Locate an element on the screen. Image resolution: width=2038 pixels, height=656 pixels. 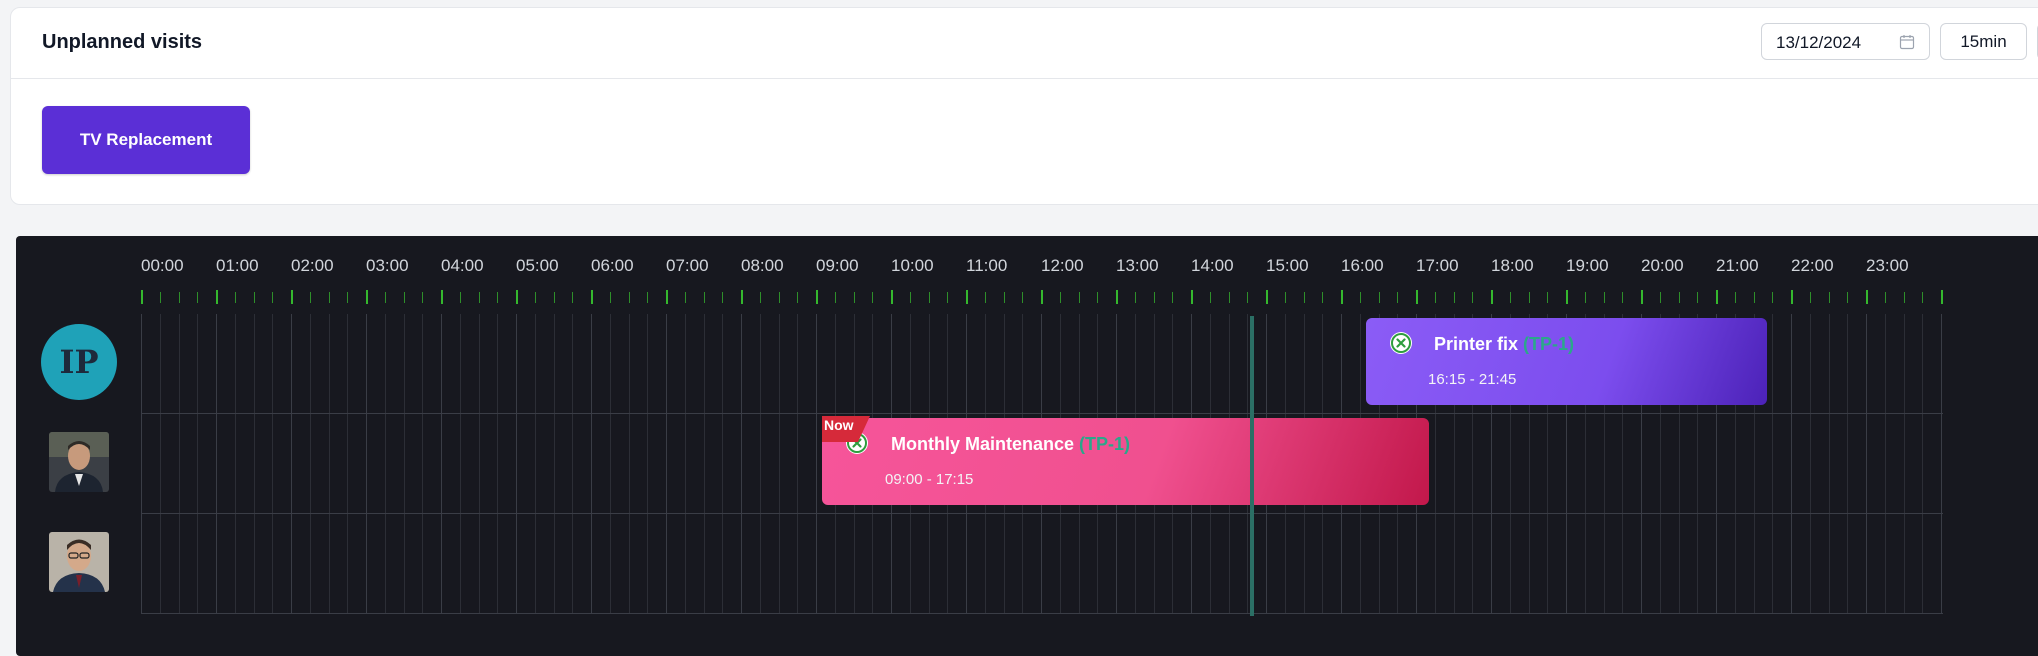
hour-label: 07:00 is located at coordinates (687, 265).